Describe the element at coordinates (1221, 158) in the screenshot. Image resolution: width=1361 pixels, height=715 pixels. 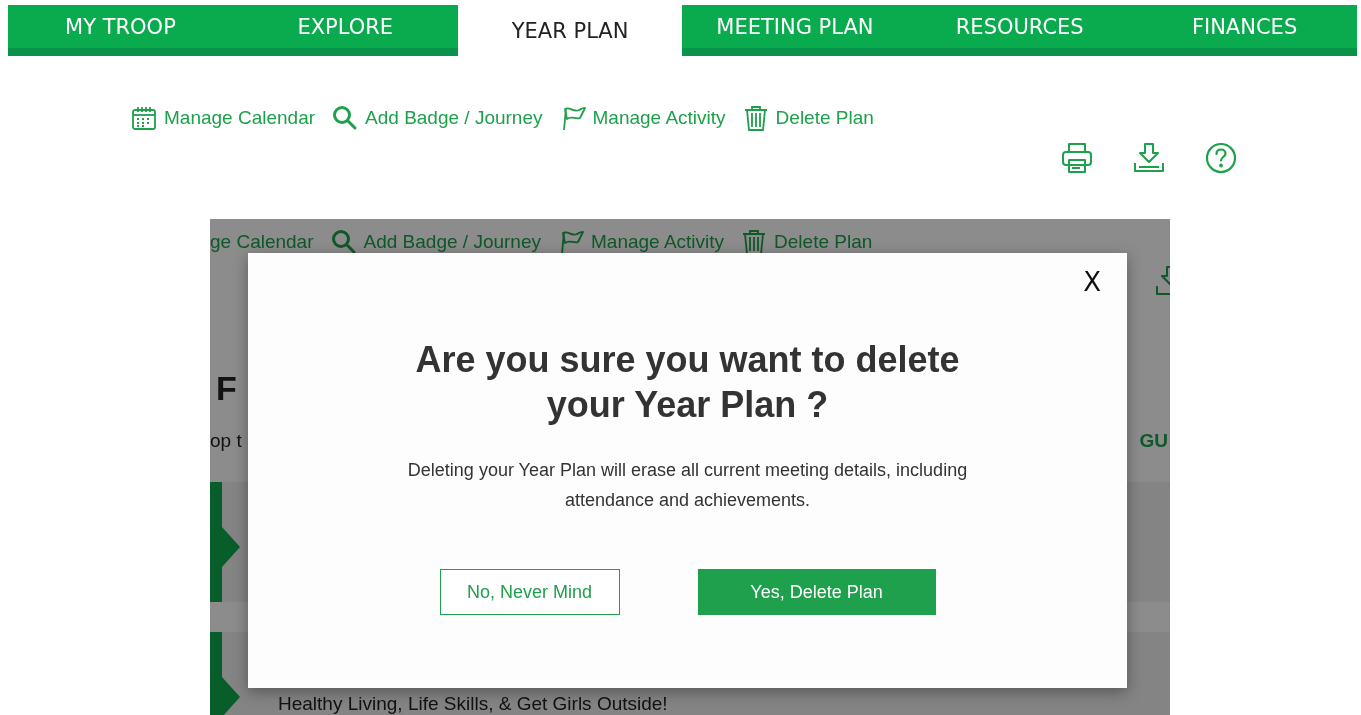
I see `help-icon` at that location.